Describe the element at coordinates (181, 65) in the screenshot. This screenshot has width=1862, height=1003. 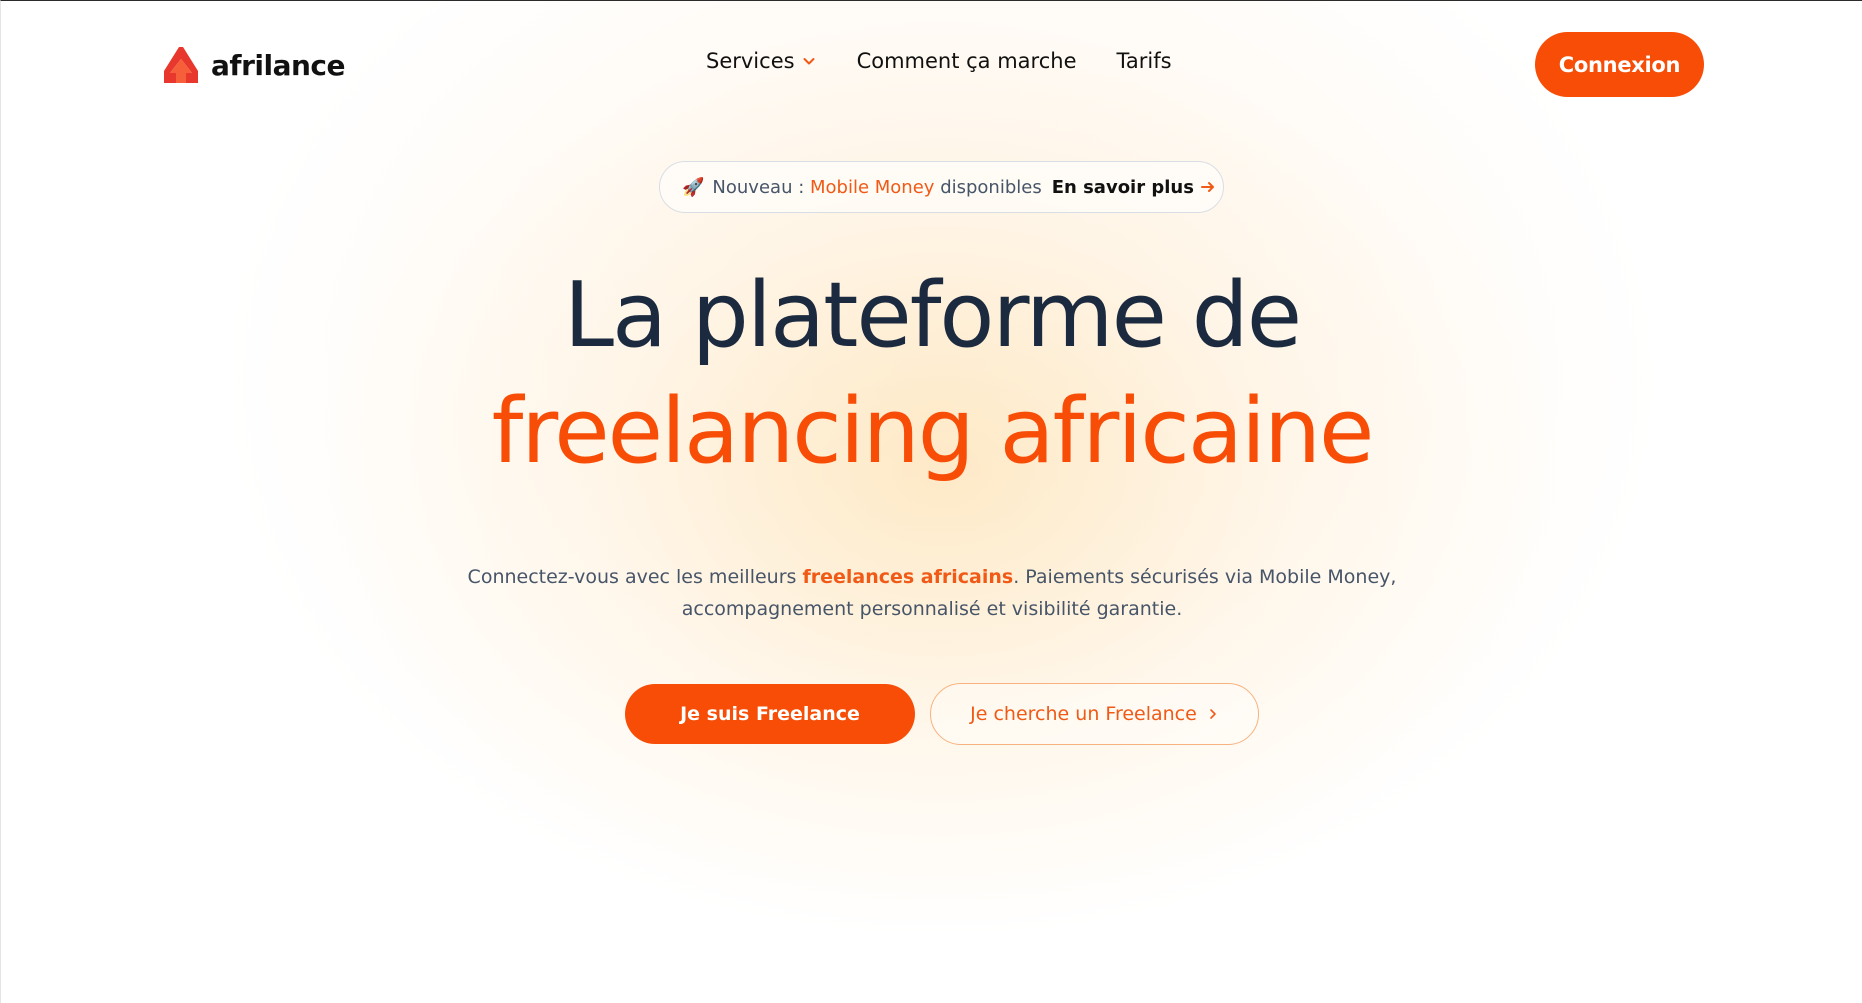
I see `arrow-up-logo-icon` at that location.